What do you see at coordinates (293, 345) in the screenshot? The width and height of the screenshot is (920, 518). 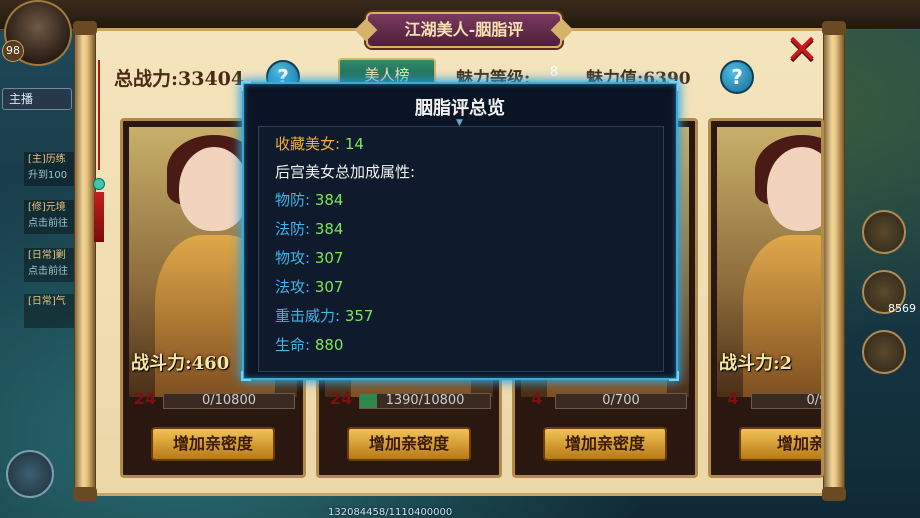 I see `stat-label: 生命:` at bounding box center [293, 345].